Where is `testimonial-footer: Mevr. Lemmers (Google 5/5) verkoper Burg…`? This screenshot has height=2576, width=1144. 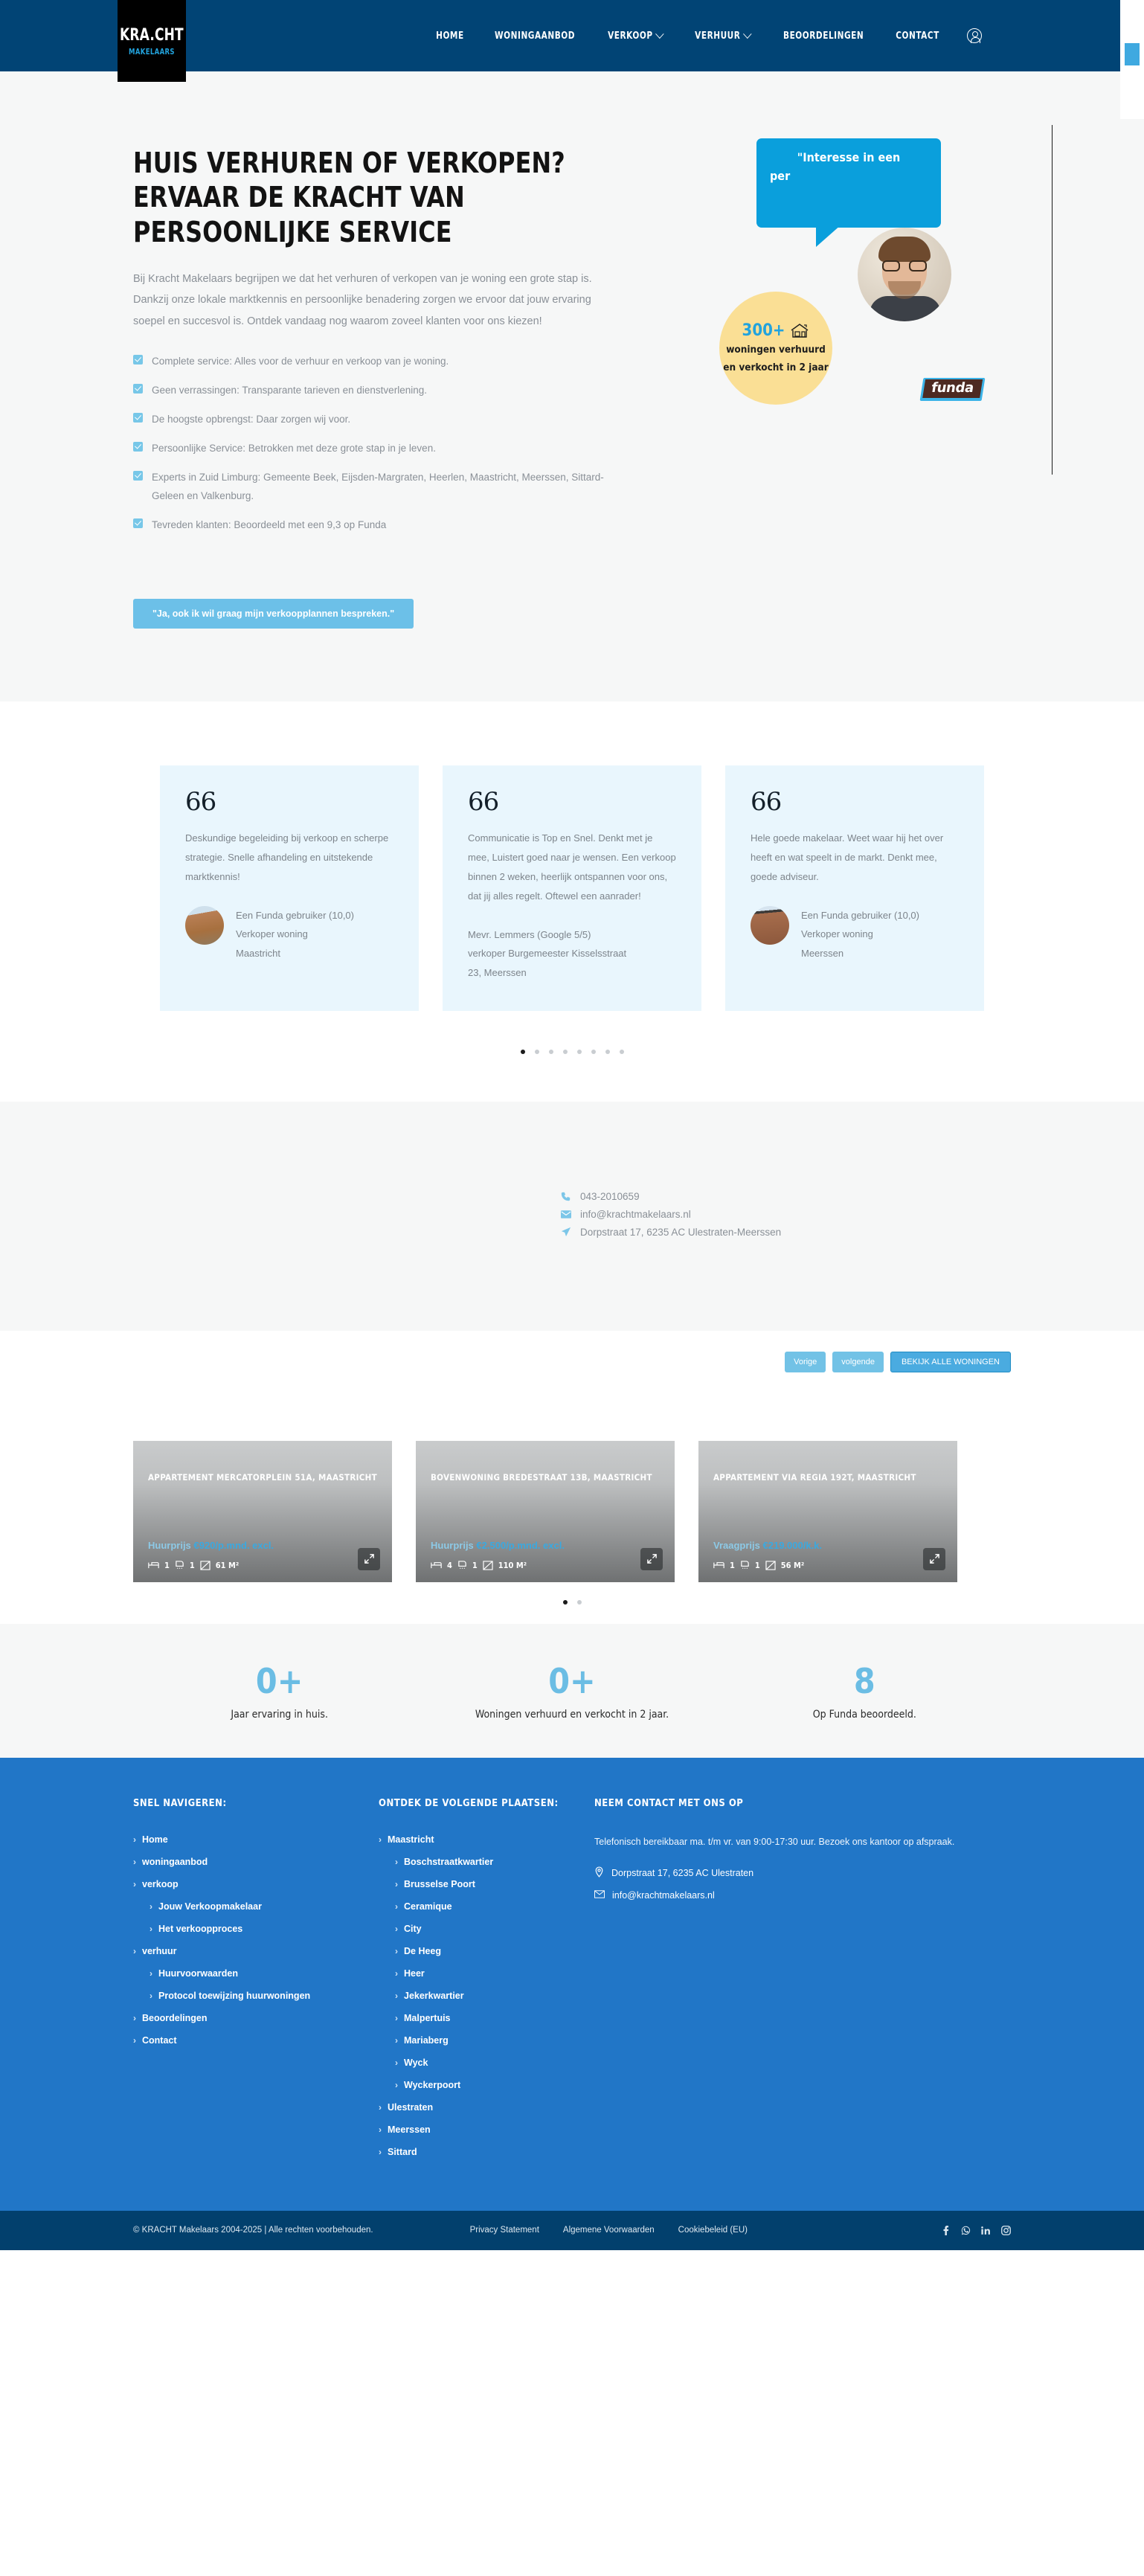
testimonial-footer: Mevr. Lemmers (Google 5/5) verkoper Burg… is located at coordinates (572, 953).